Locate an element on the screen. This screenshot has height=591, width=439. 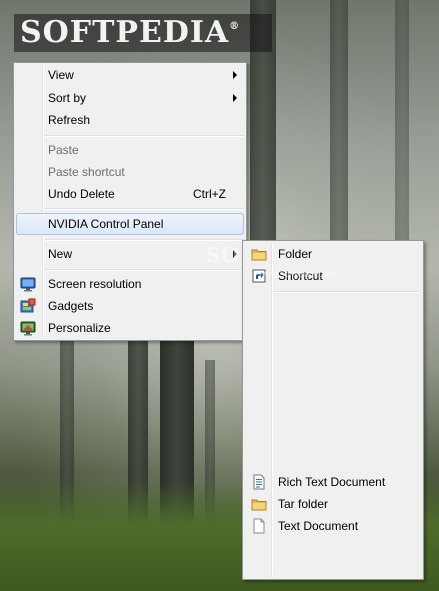
menu-item-paste: Paste is located at coordinates (130, 150).